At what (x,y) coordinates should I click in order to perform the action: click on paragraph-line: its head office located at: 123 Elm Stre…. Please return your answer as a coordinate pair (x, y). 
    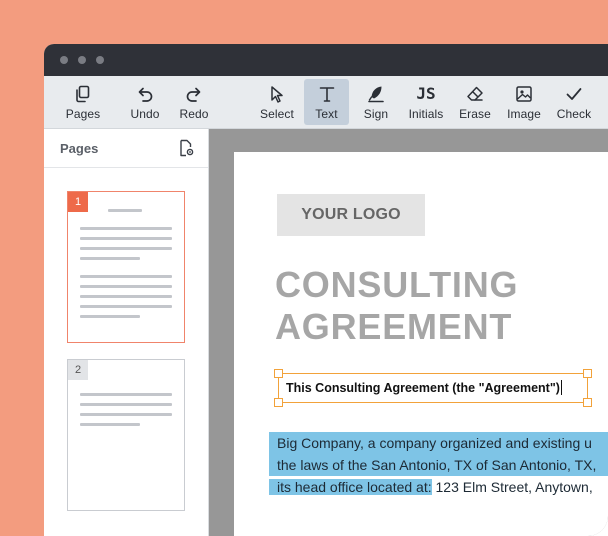
    Looking at the image, I should click on (431, 487).